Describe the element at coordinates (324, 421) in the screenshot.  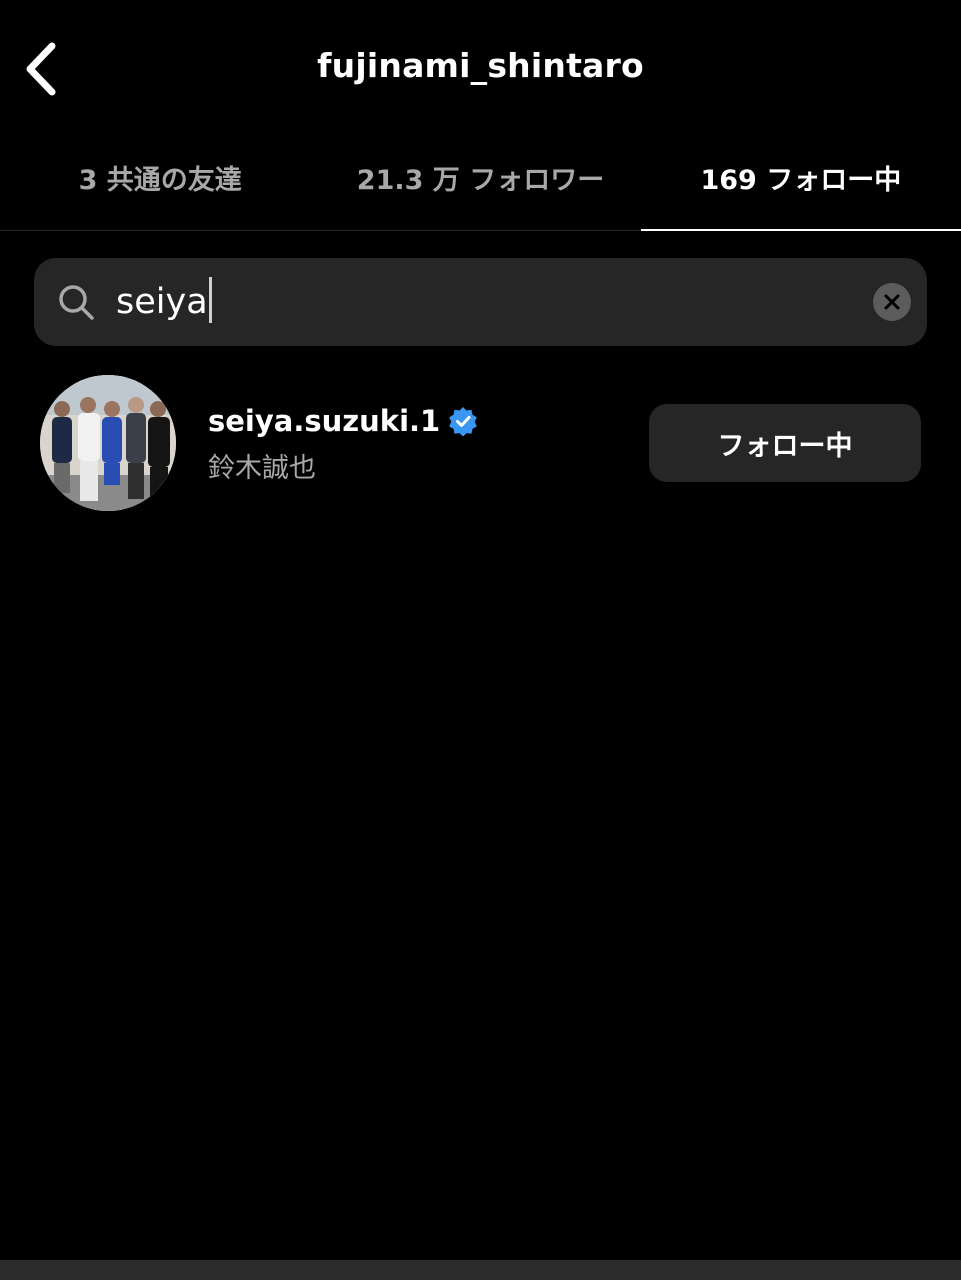
I see `username: seiya.suzuki.1` at that location.